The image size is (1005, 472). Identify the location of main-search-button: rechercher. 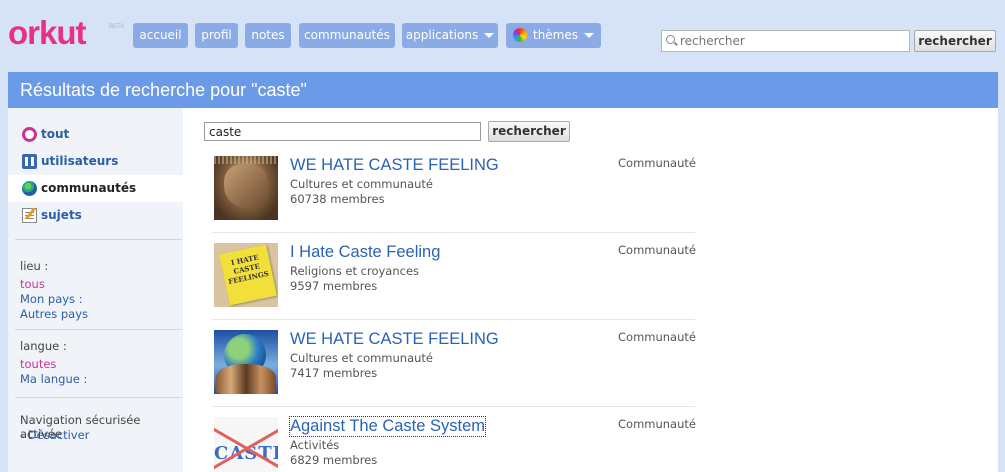
(529, 131).